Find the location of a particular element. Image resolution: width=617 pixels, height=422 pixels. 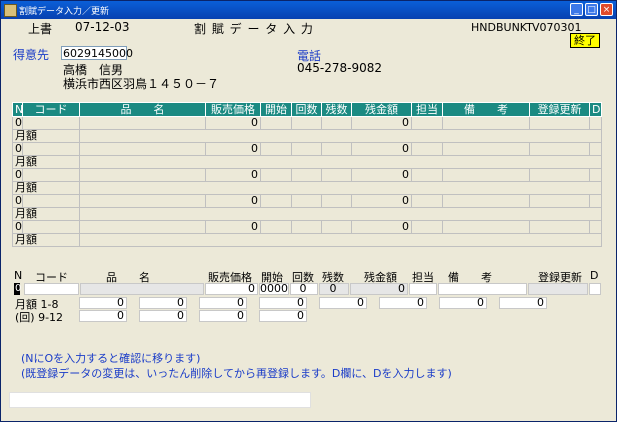

entry-header-d: D is located at coordinates (594, 275).